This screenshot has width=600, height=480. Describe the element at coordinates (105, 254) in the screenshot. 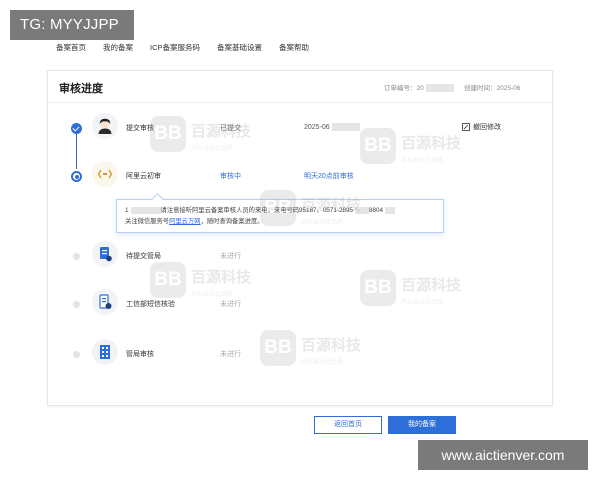

I see `document-icon` at that location.